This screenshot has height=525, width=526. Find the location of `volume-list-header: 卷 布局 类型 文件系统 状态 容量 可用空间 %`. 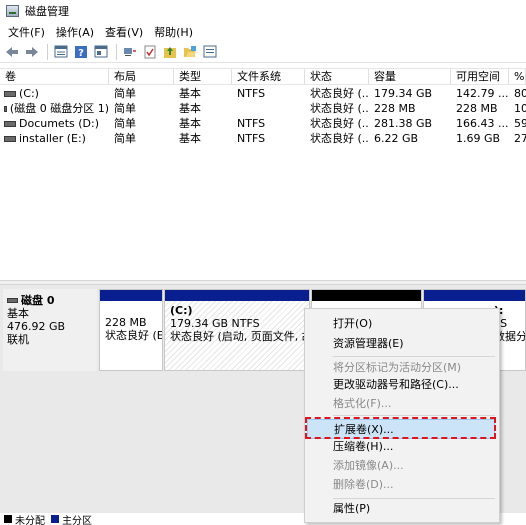

volume-list-header: 卷 布局 类型 文件系统 状态 容量 可用空间 % is located at coordinates (263, 76).